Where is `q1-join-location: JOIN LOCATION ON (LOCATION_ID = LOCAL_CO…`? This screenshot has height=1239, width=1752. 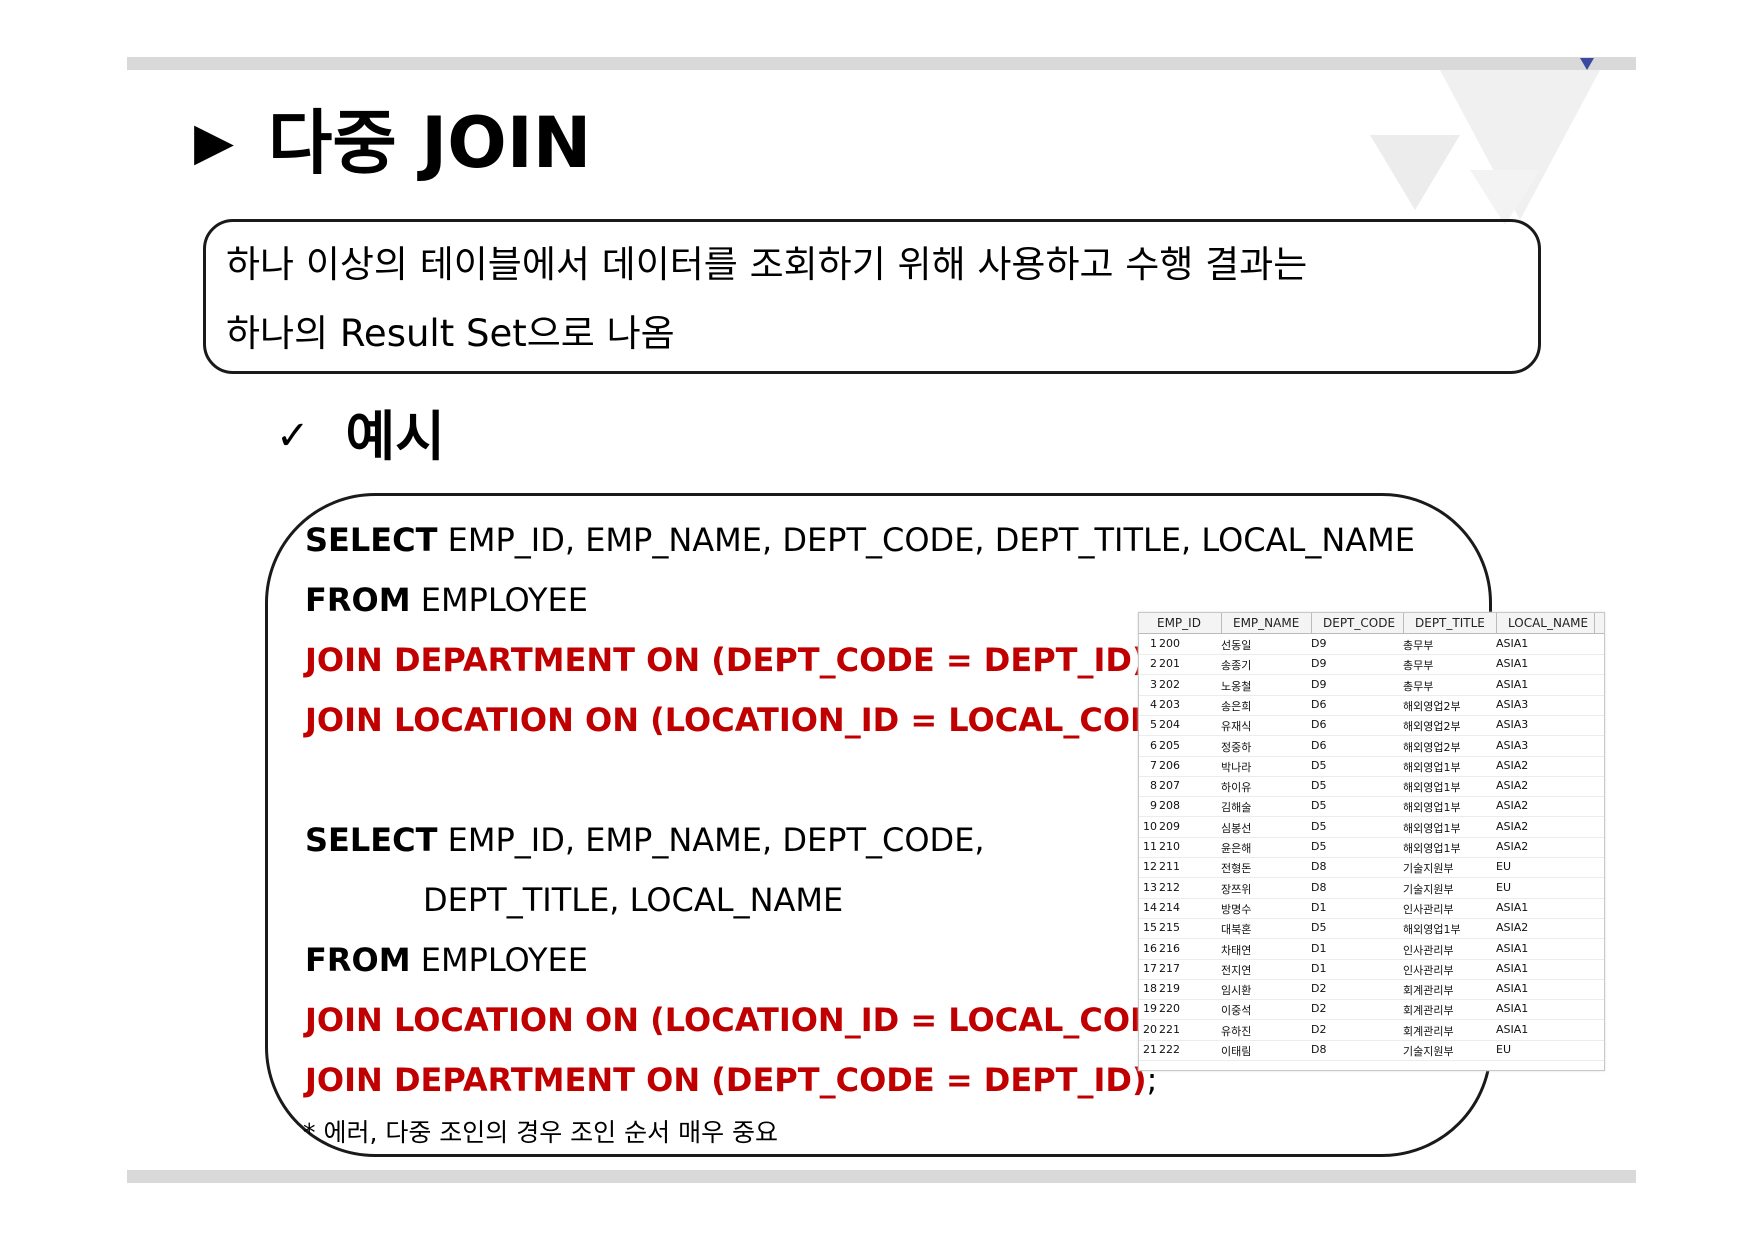
q1-join-location: JOIN LOCATION ON (LOCATION_ID = LOCAL_CO… is located at coordinates (749, 720).